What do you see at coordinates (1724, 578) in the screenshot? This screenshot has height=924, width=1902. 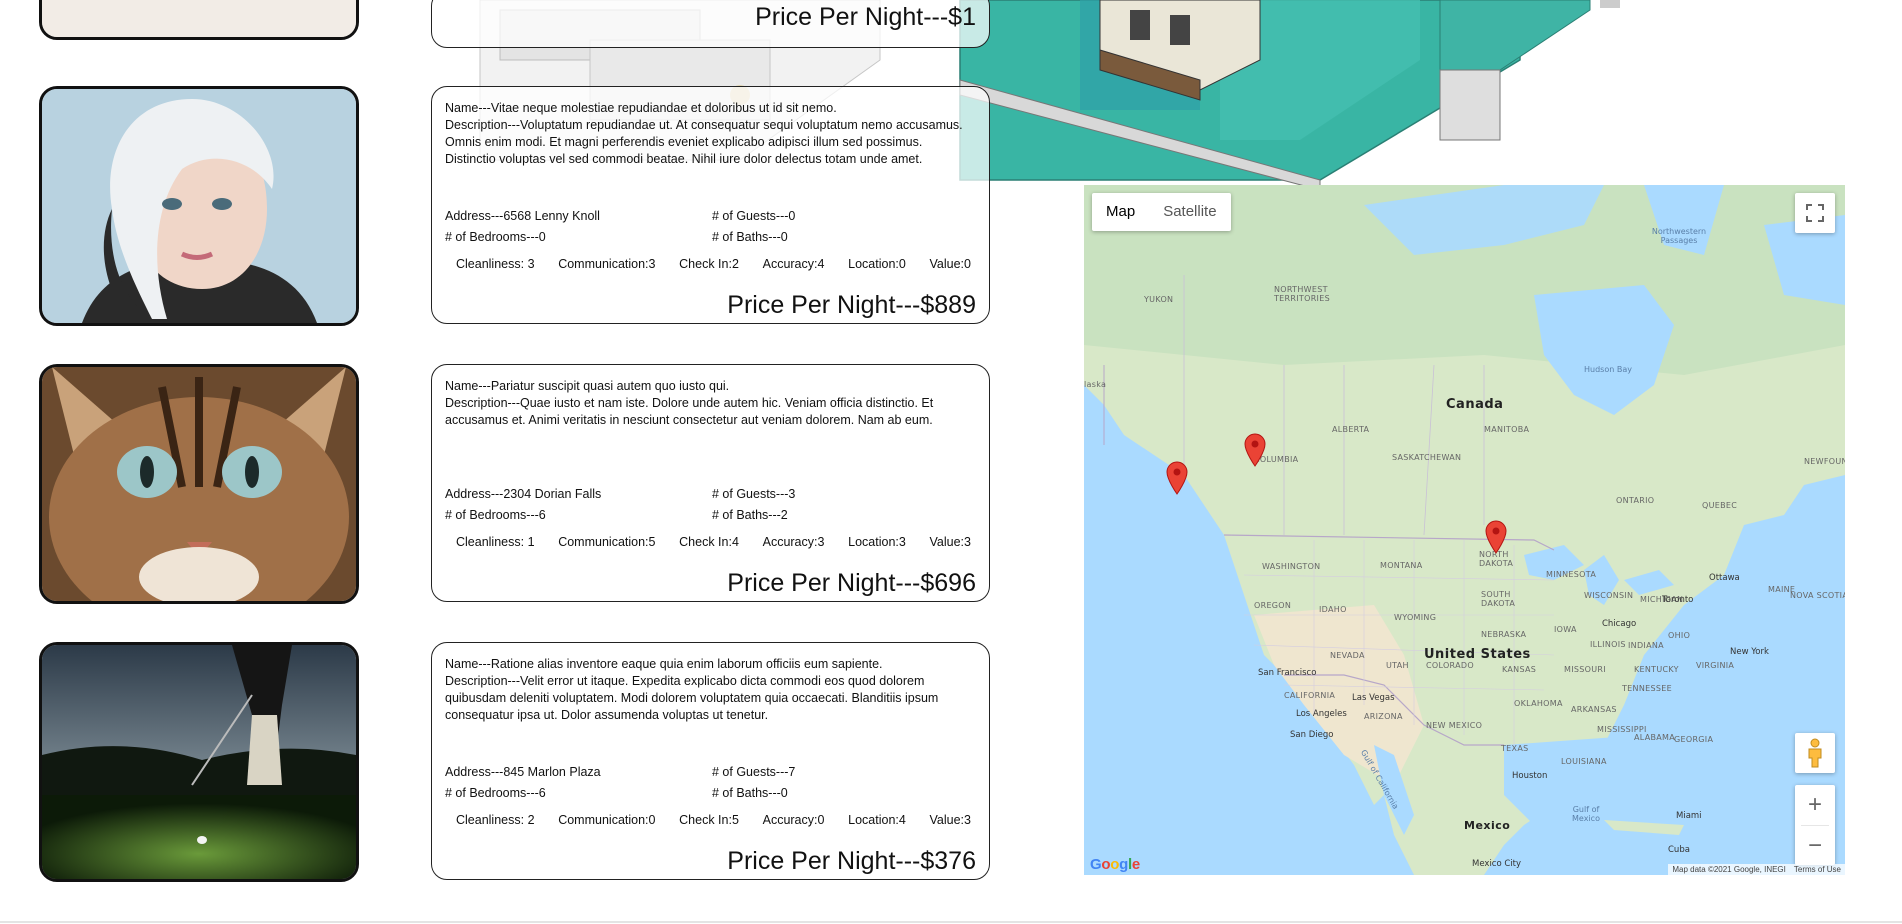 I see `map-label-ottawa: Ottawa` at bounding box center [1724, 578].